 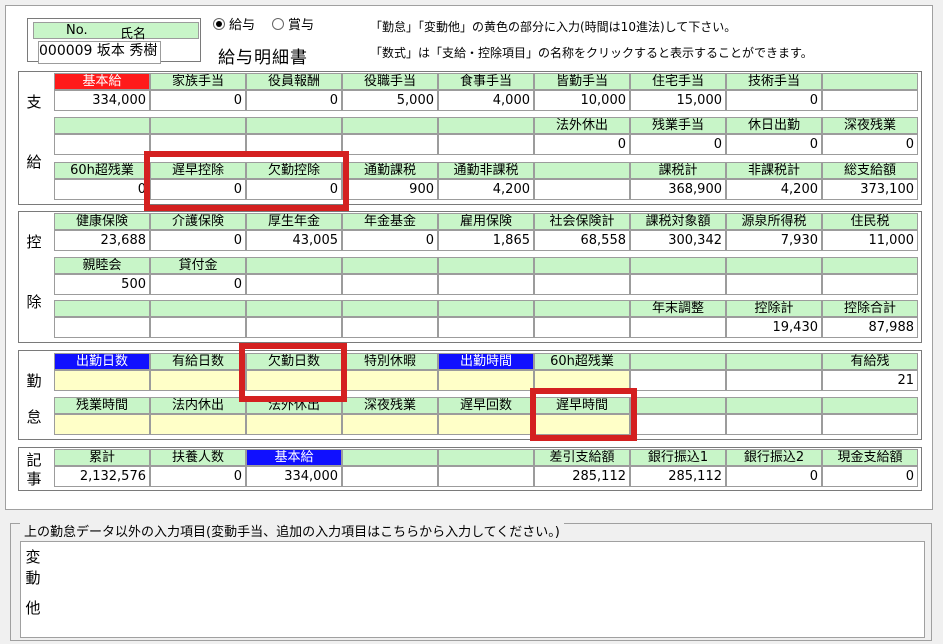 I want to click on shikyu-rows-0-value-3: 5,000, so click(x=390, y=100).